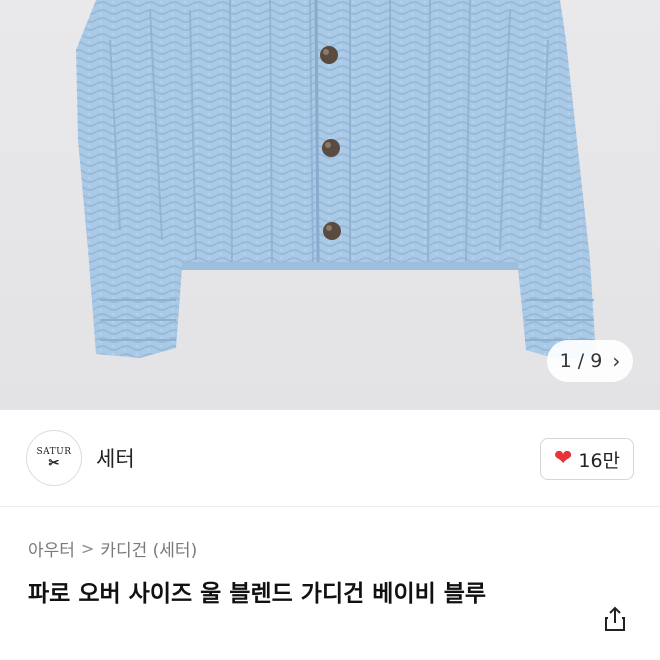 The width and height of the screenshot is (660, 660). Describe the element at coordinates (330, 458) in the screenshot. I see `brand-row: SATUR ✂ 세터 ❤ 16만` at that location.